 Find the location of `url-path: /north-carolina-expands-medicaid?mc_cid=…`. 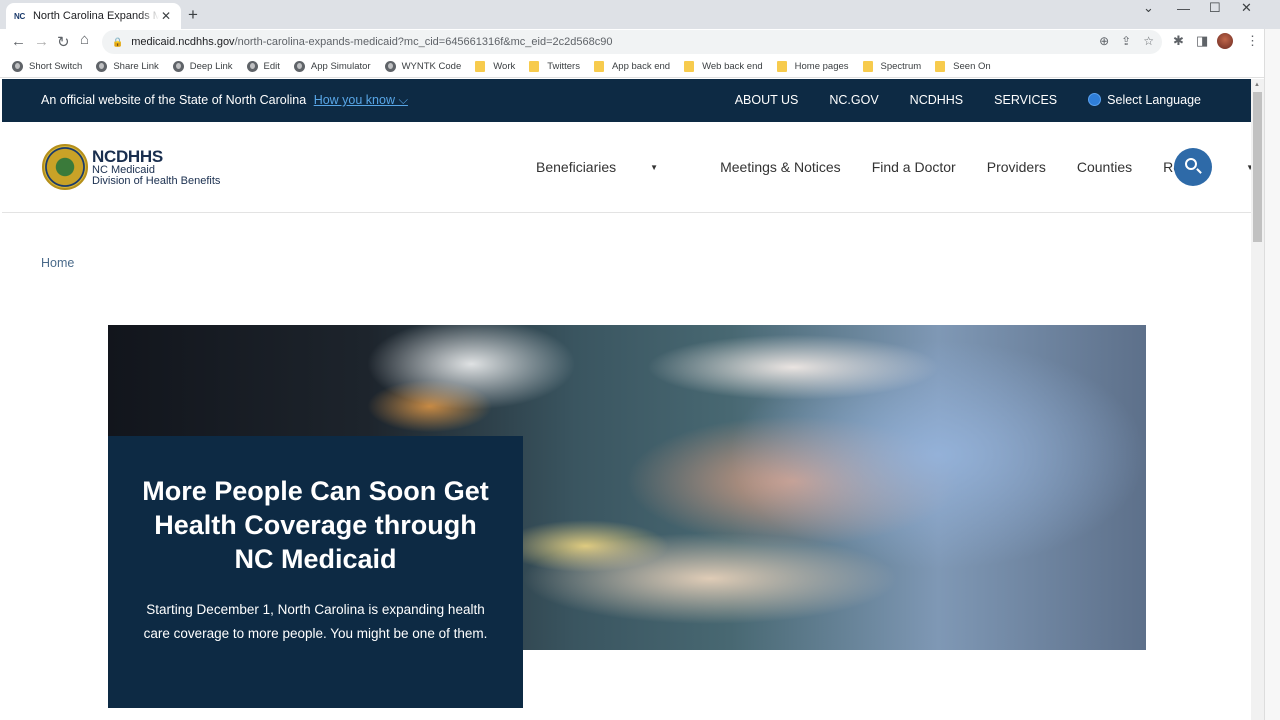

url-path: /north-carolina-expands-medicaid?mc_cid=… is located at coordinates (423, 42).